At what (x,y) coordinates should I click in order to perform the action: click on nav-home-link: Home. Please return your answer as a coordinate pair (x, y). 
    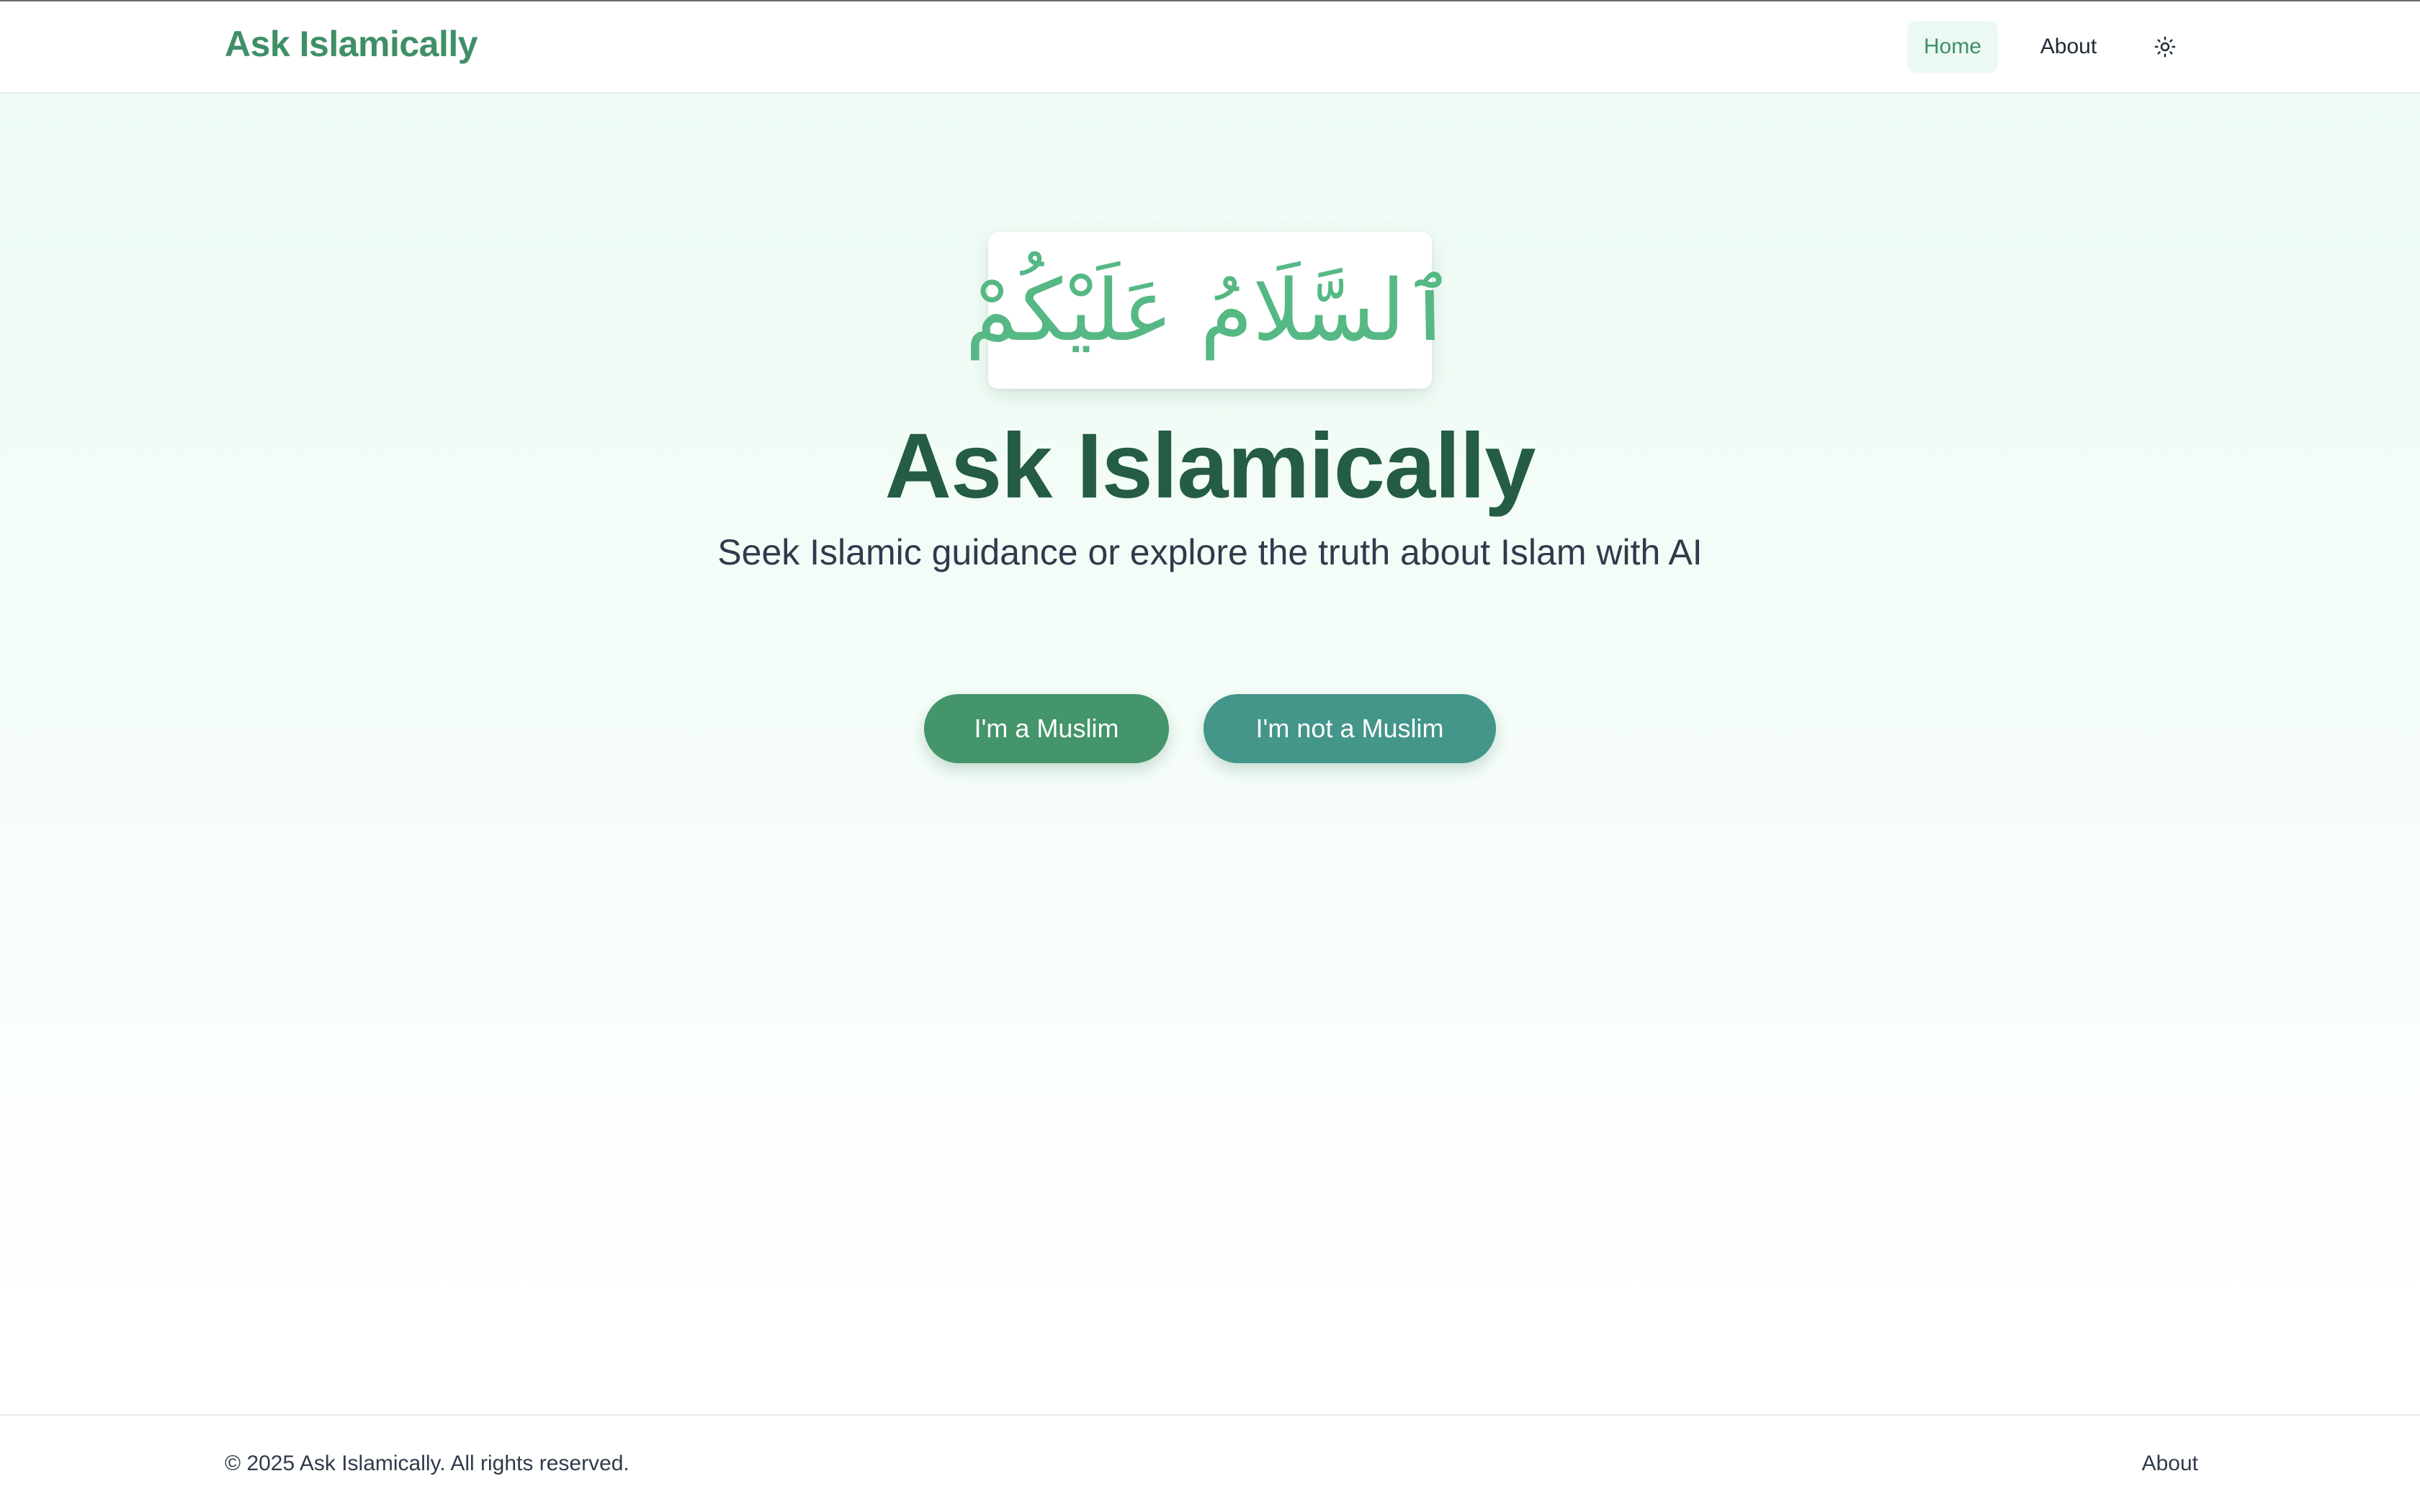
    Looking at the image, I should click on (1952, 47).